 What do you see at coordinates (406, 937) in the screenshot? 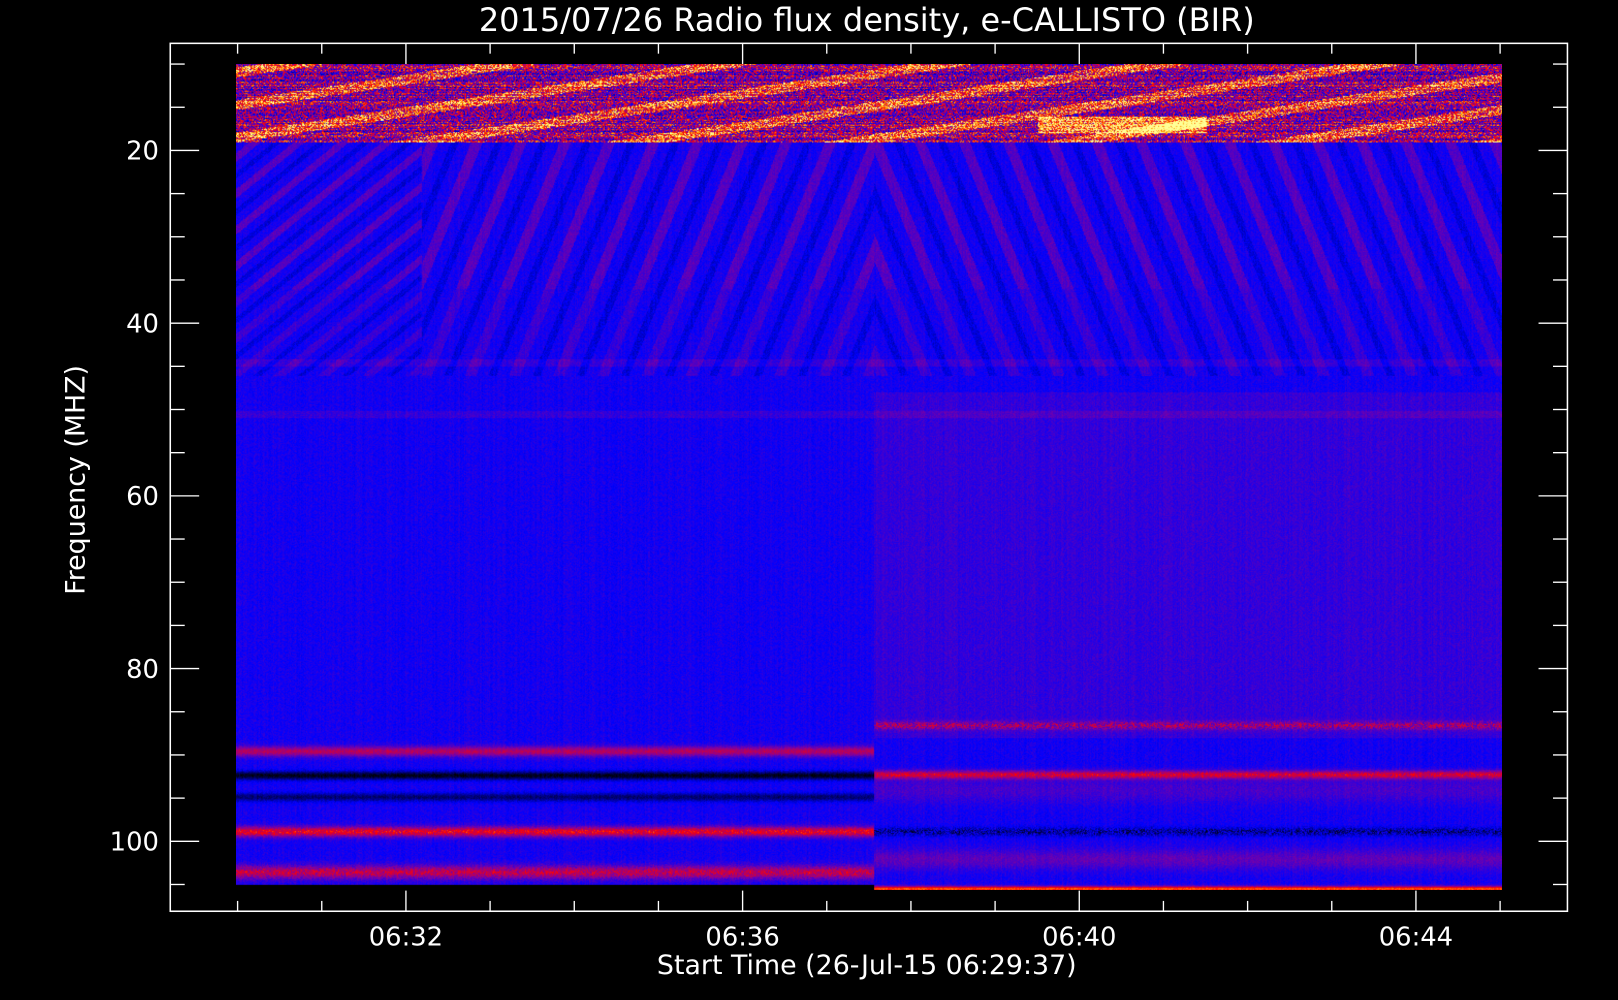
I see `x-tick-label: 06:32` at bounding box center [406, 937].